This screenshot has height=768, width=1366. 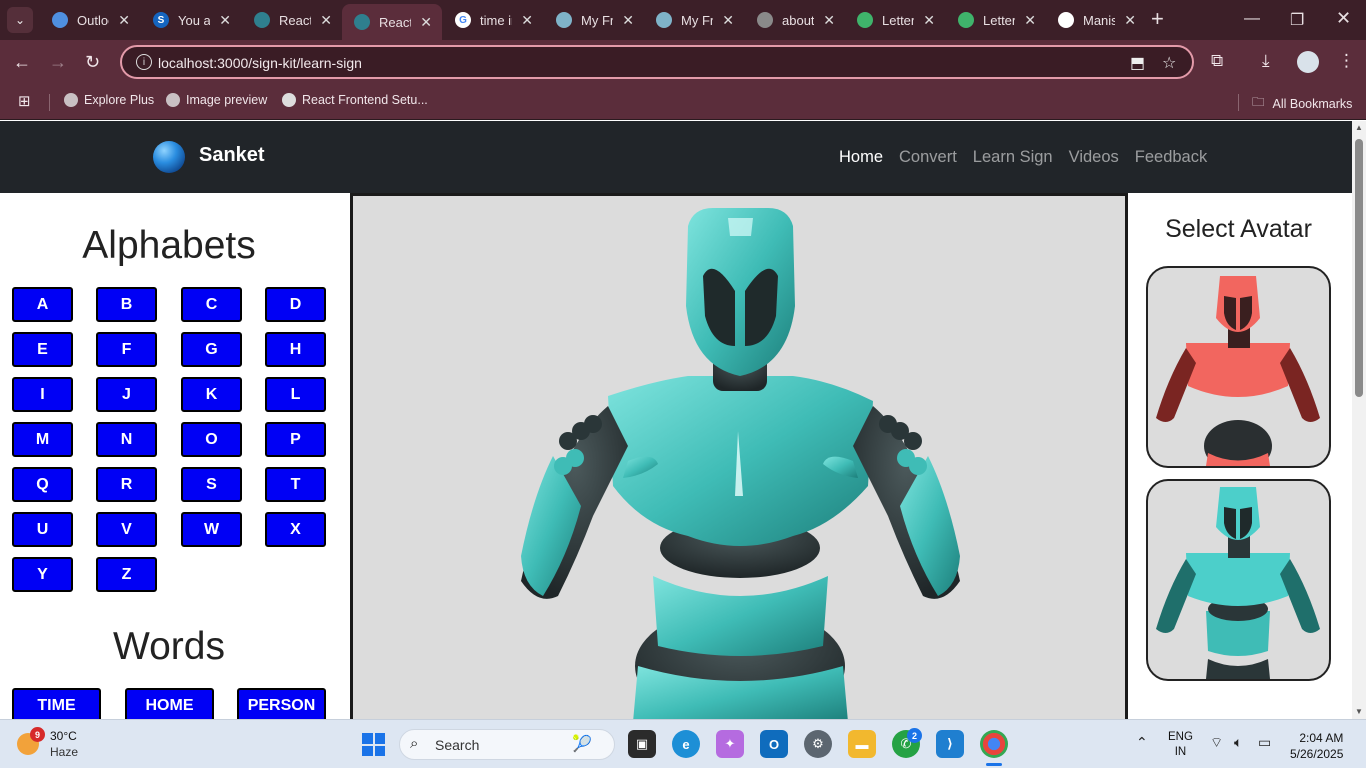 What do you see at coordinates (109, 100) in the screenshot?
I see `bookmark-explore-plus: Explore Plus` at bounding box center [109, 100].